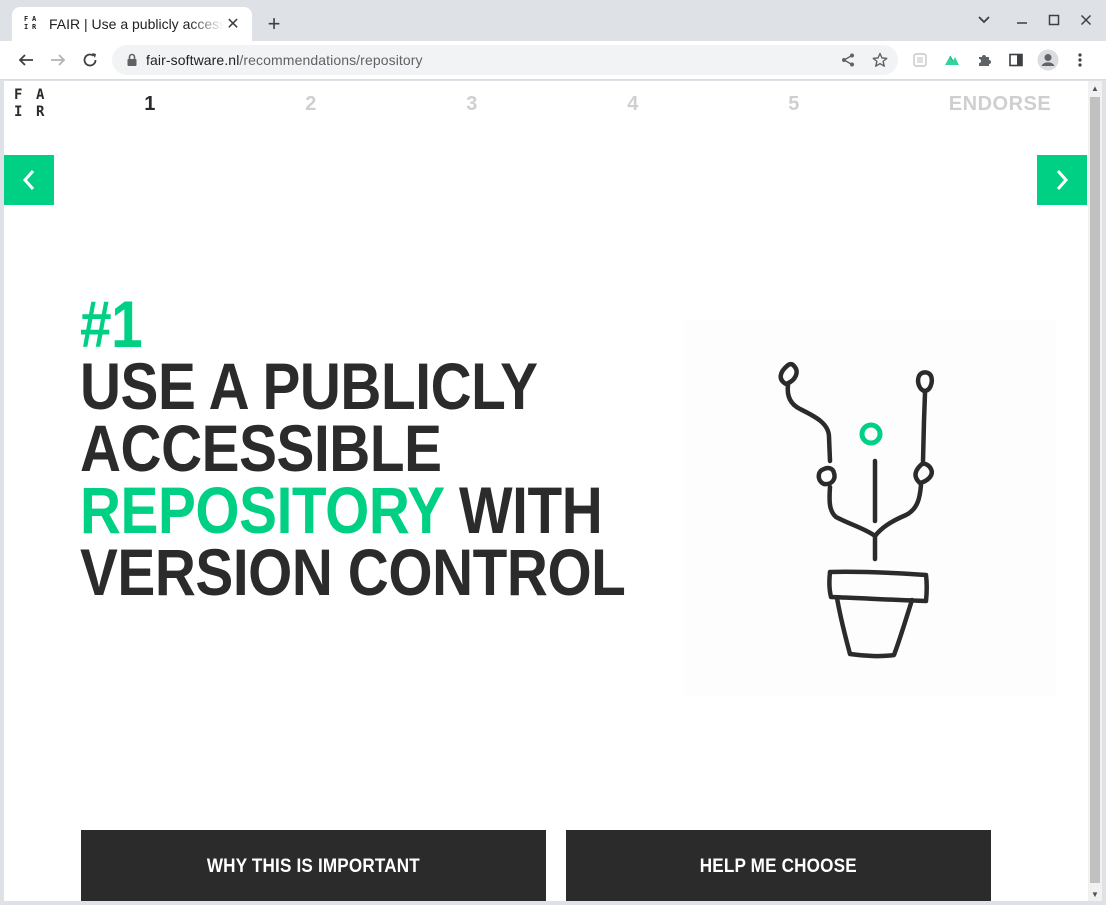 This screenshot has height=905, width=1106. I want to click on vue-devtools-icon, so click(952, 60).